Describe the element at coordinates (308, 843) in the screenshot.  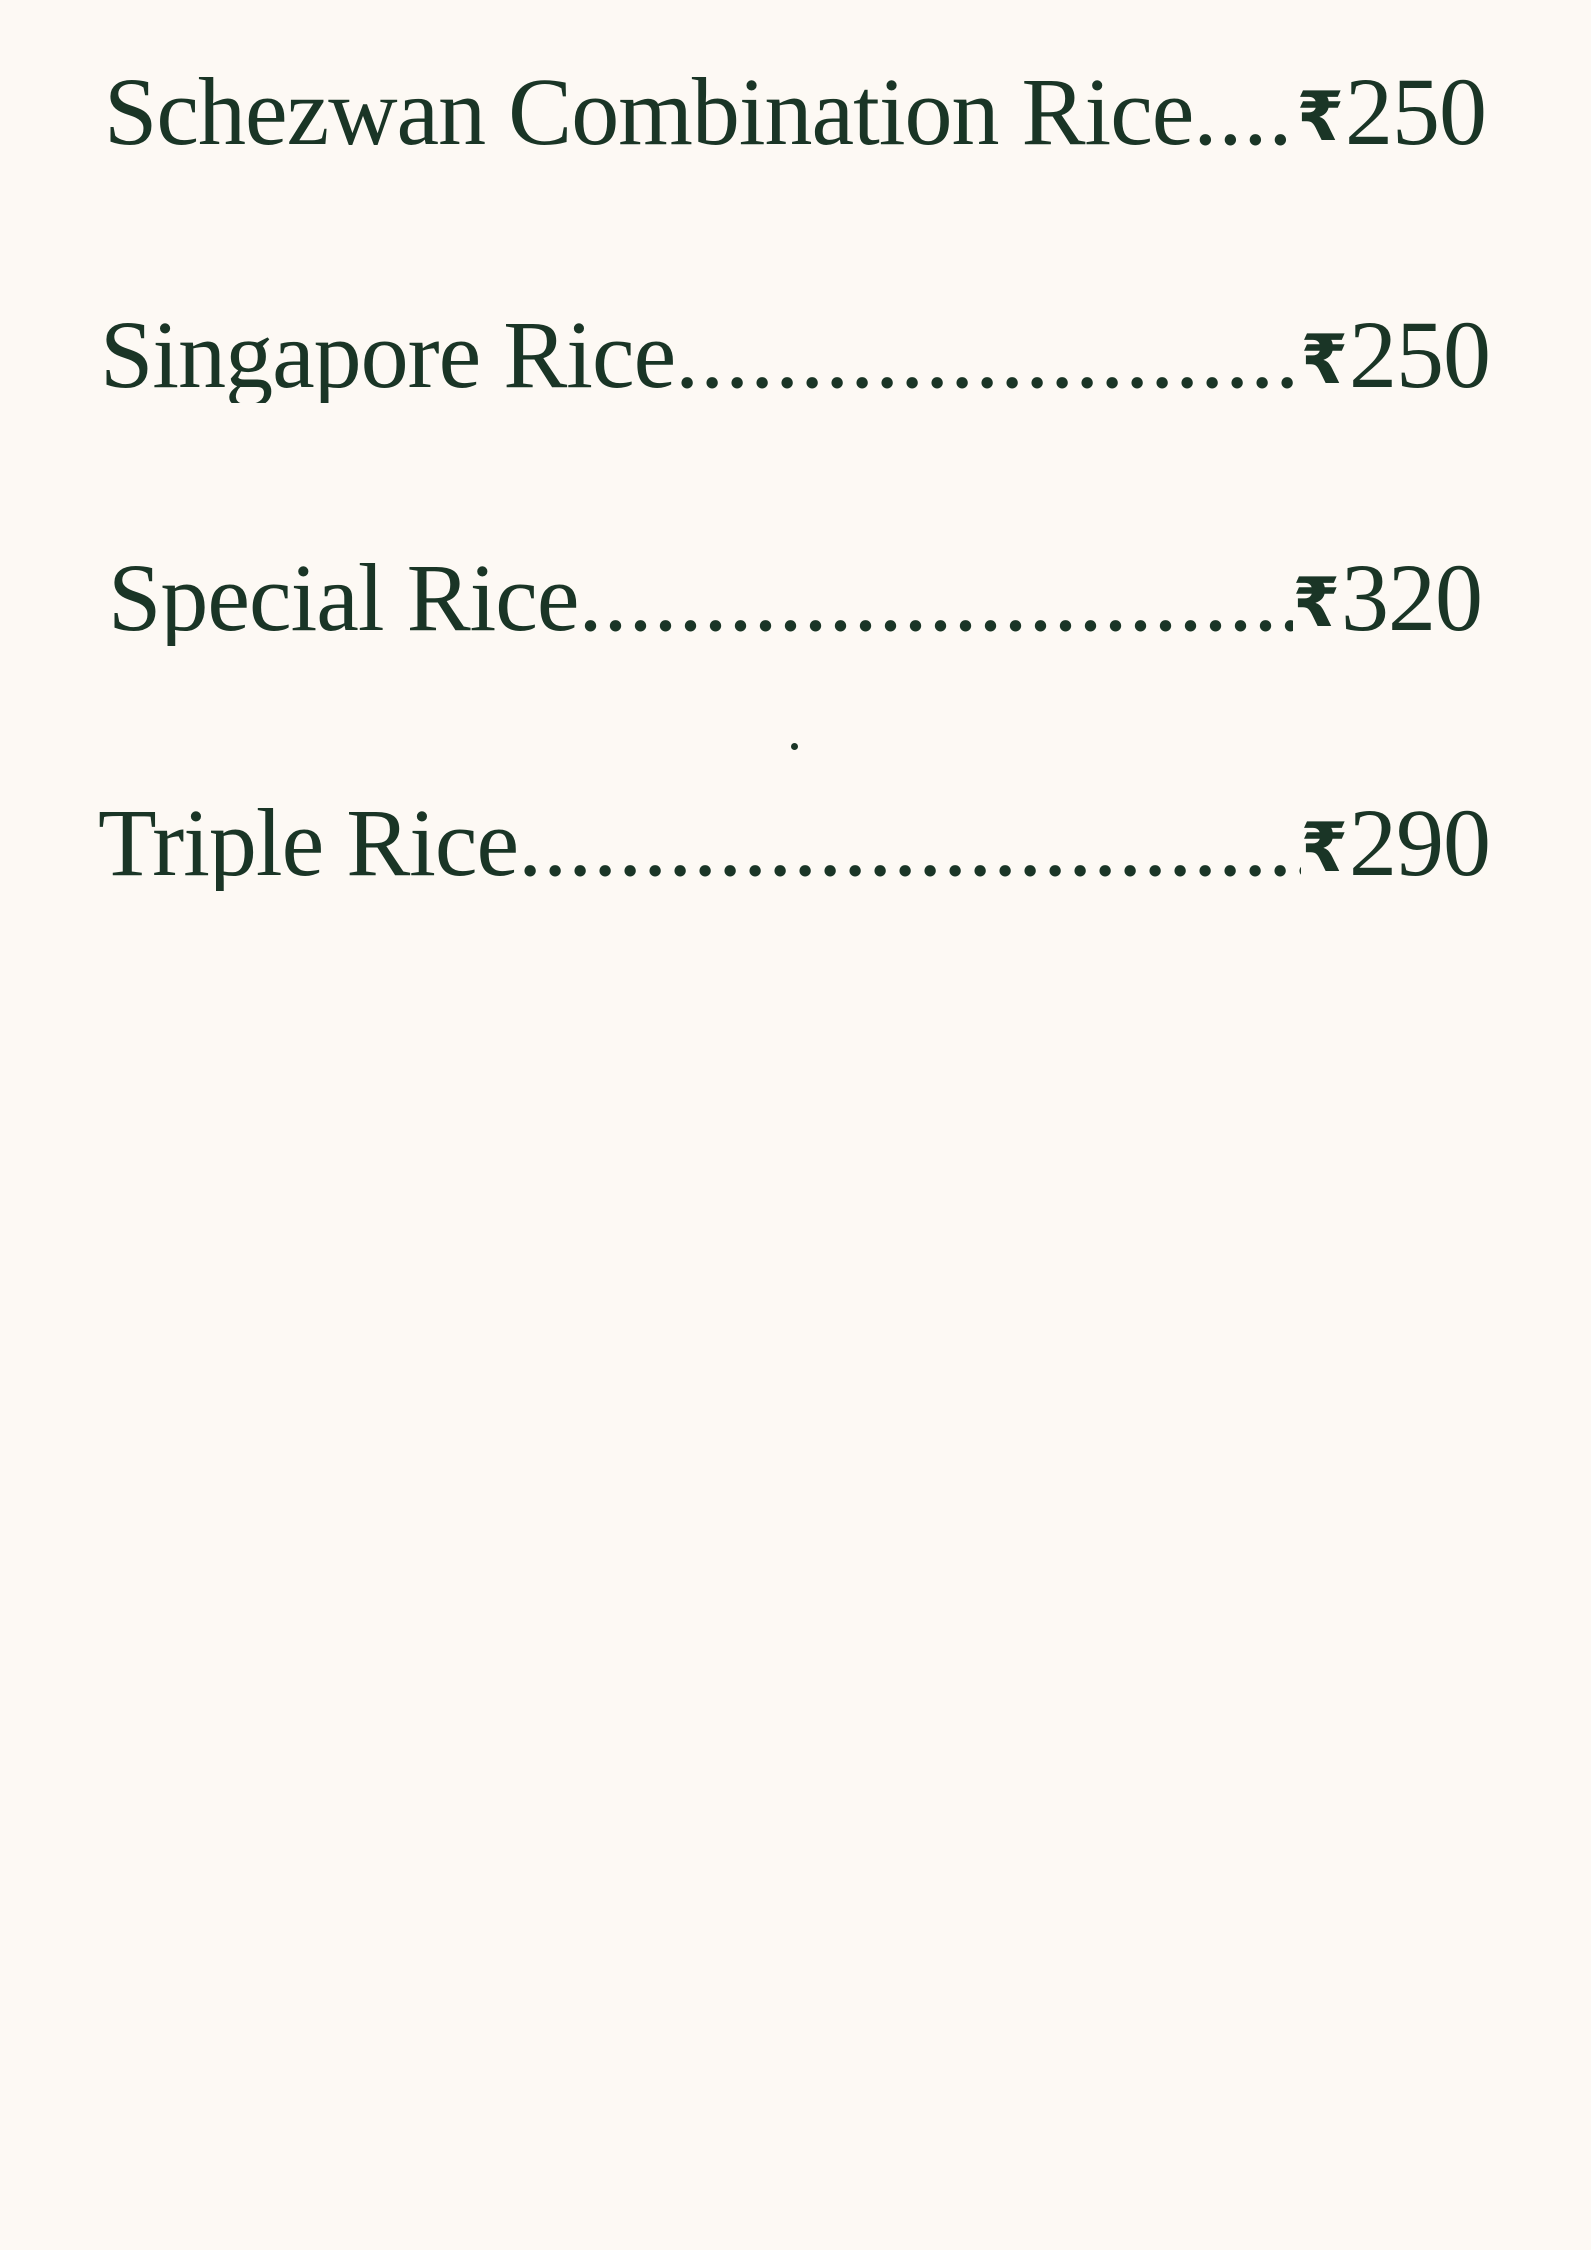
I see `item-name: Triple Rice` at that location.